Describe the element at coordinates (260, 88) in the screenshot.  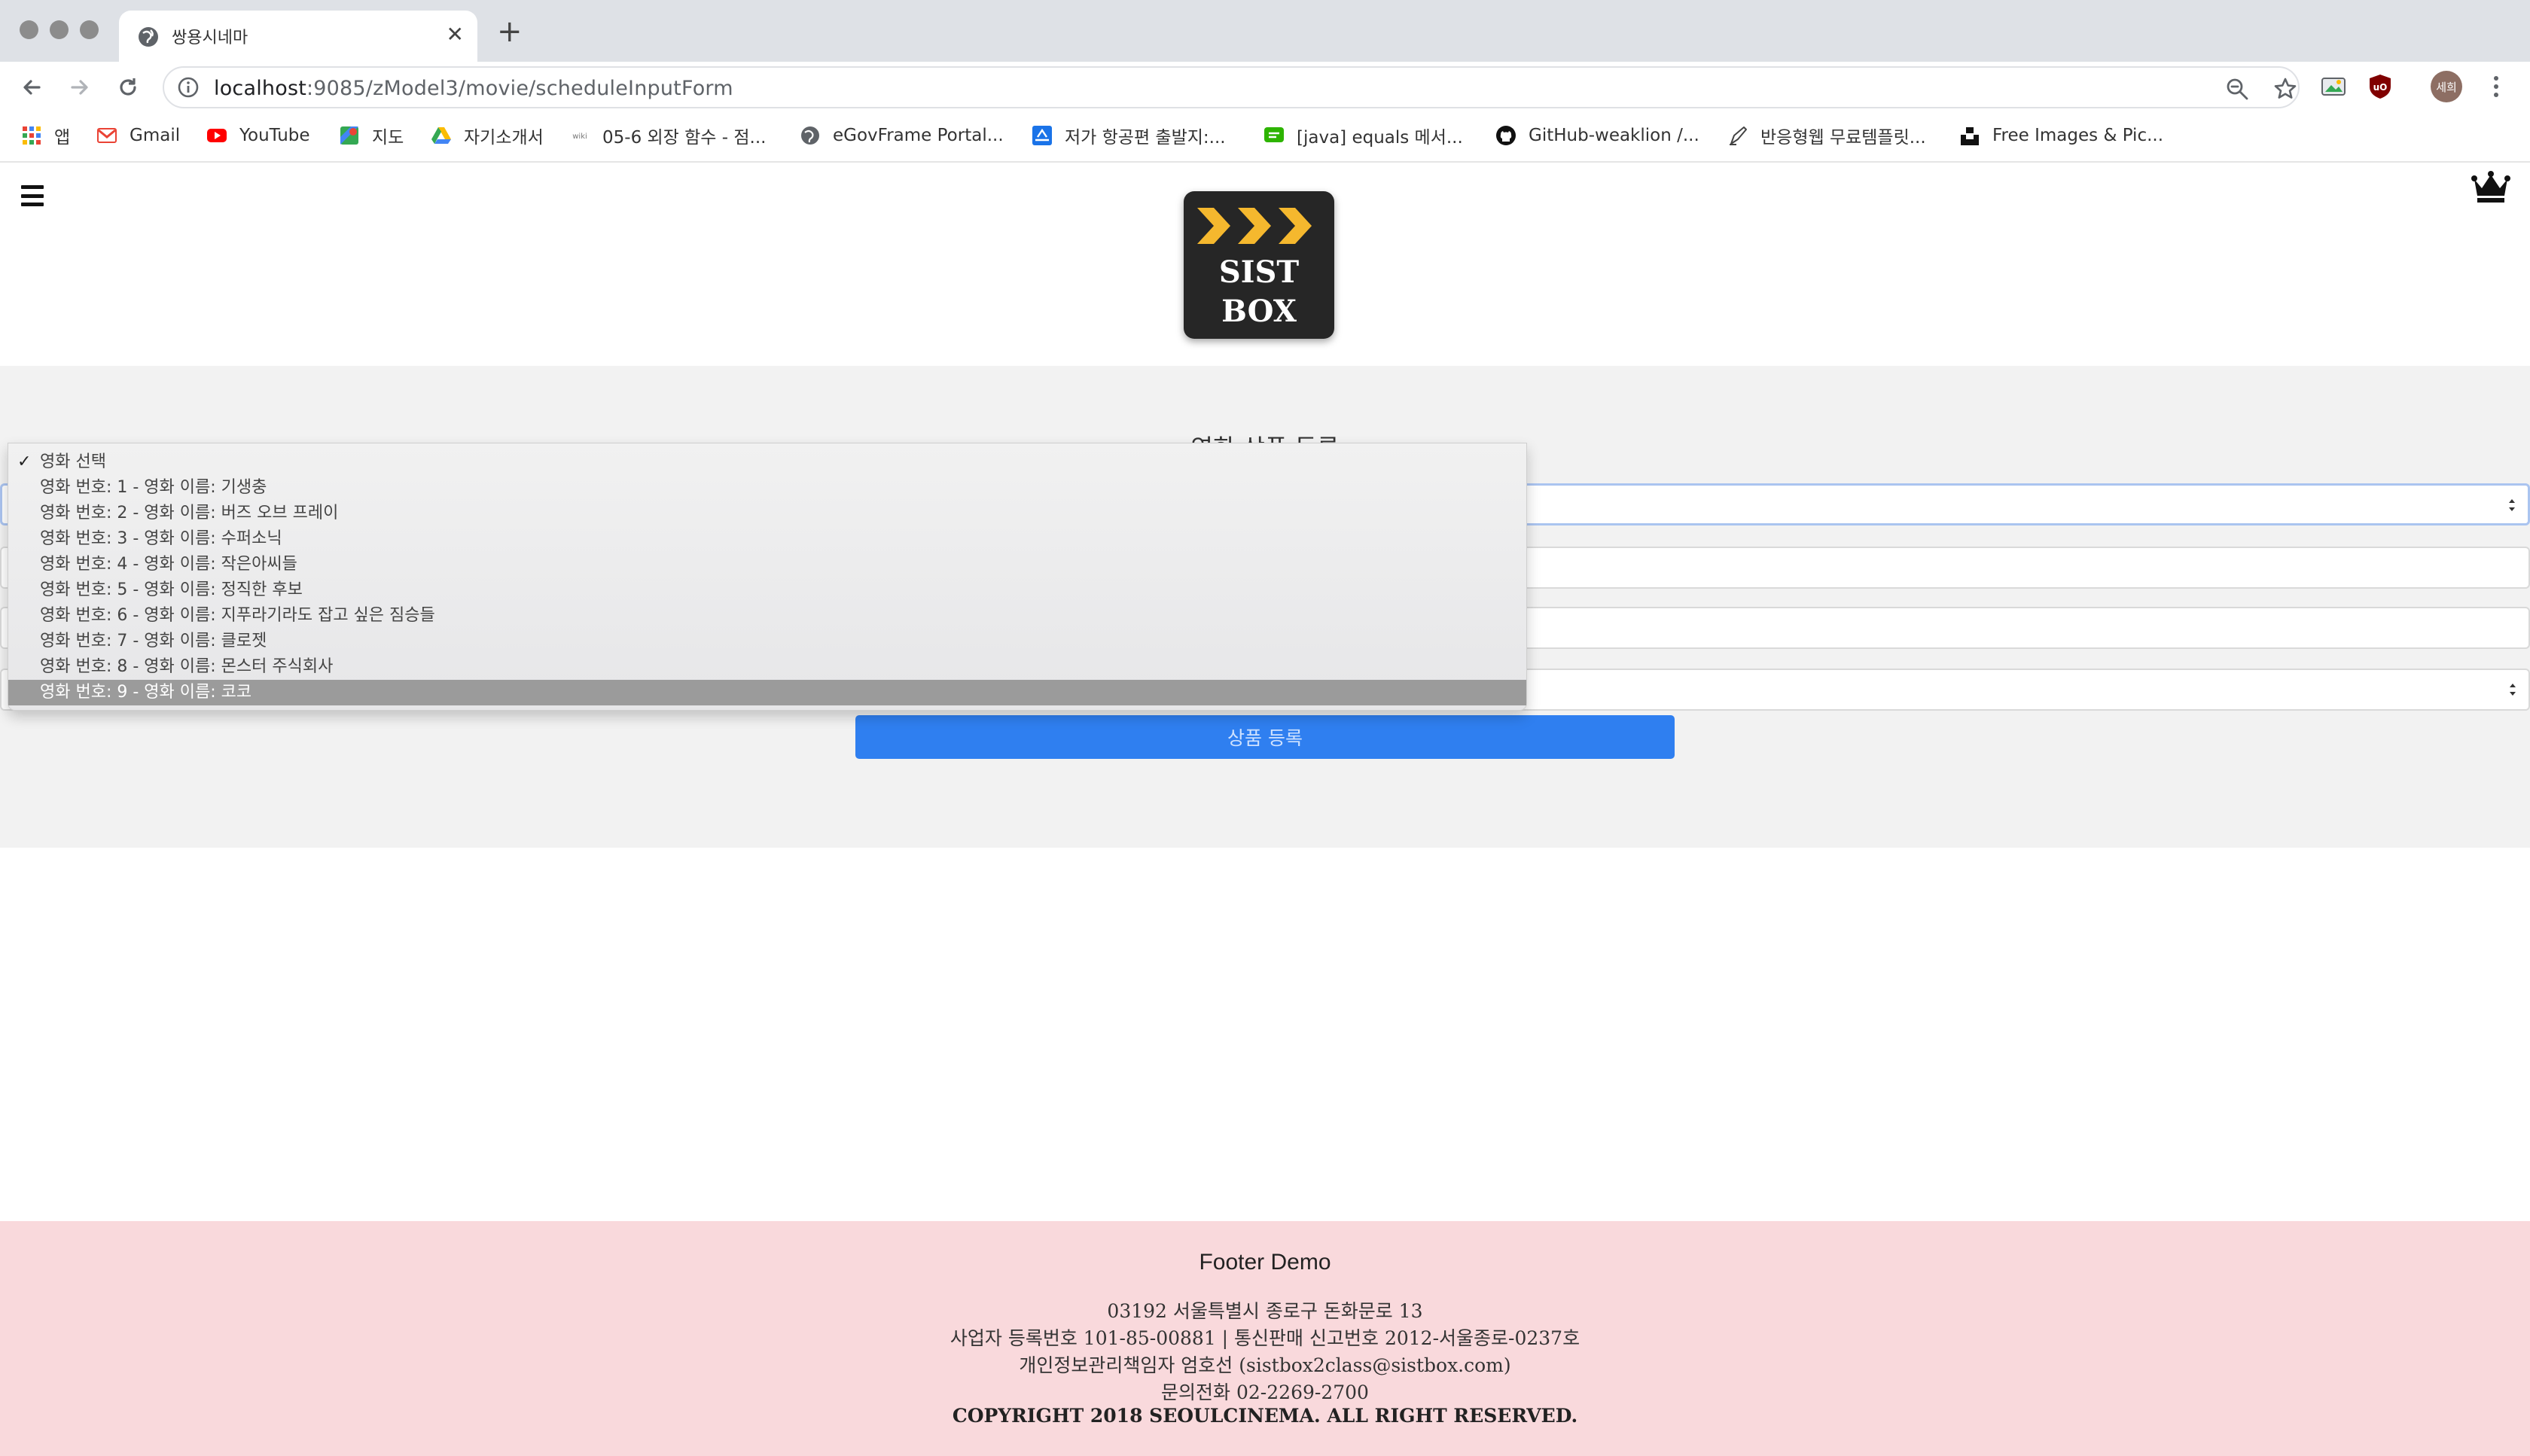
I see `url-host: localhost` at that location.